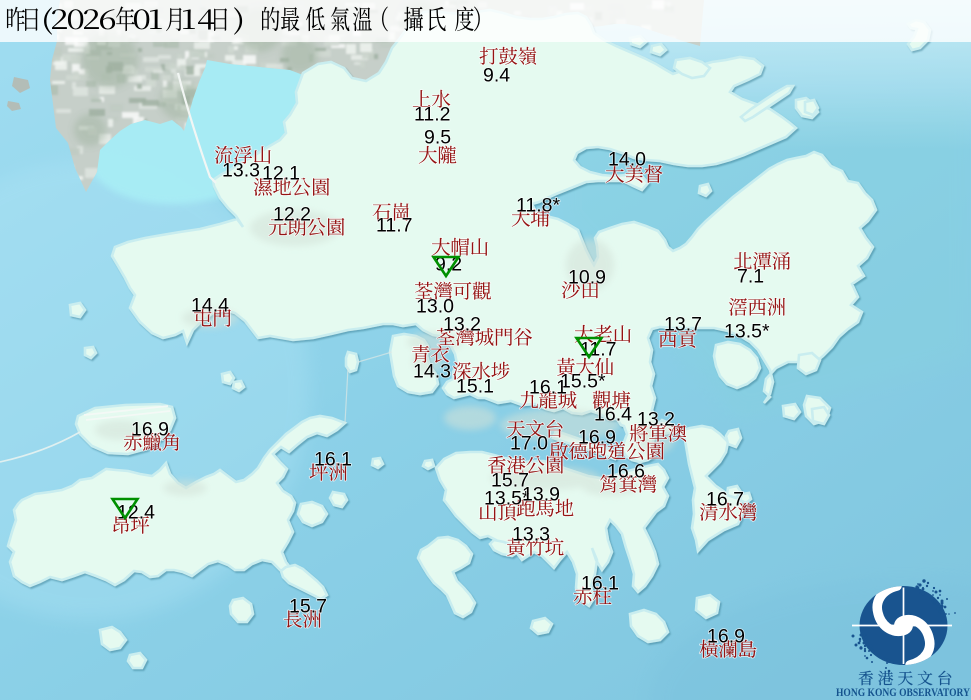 The width and height of the screenshot is (971, 700). Describe the element at coordinates (683, 325) in the screenshot. I see `svg-text: 13.7` at that location.